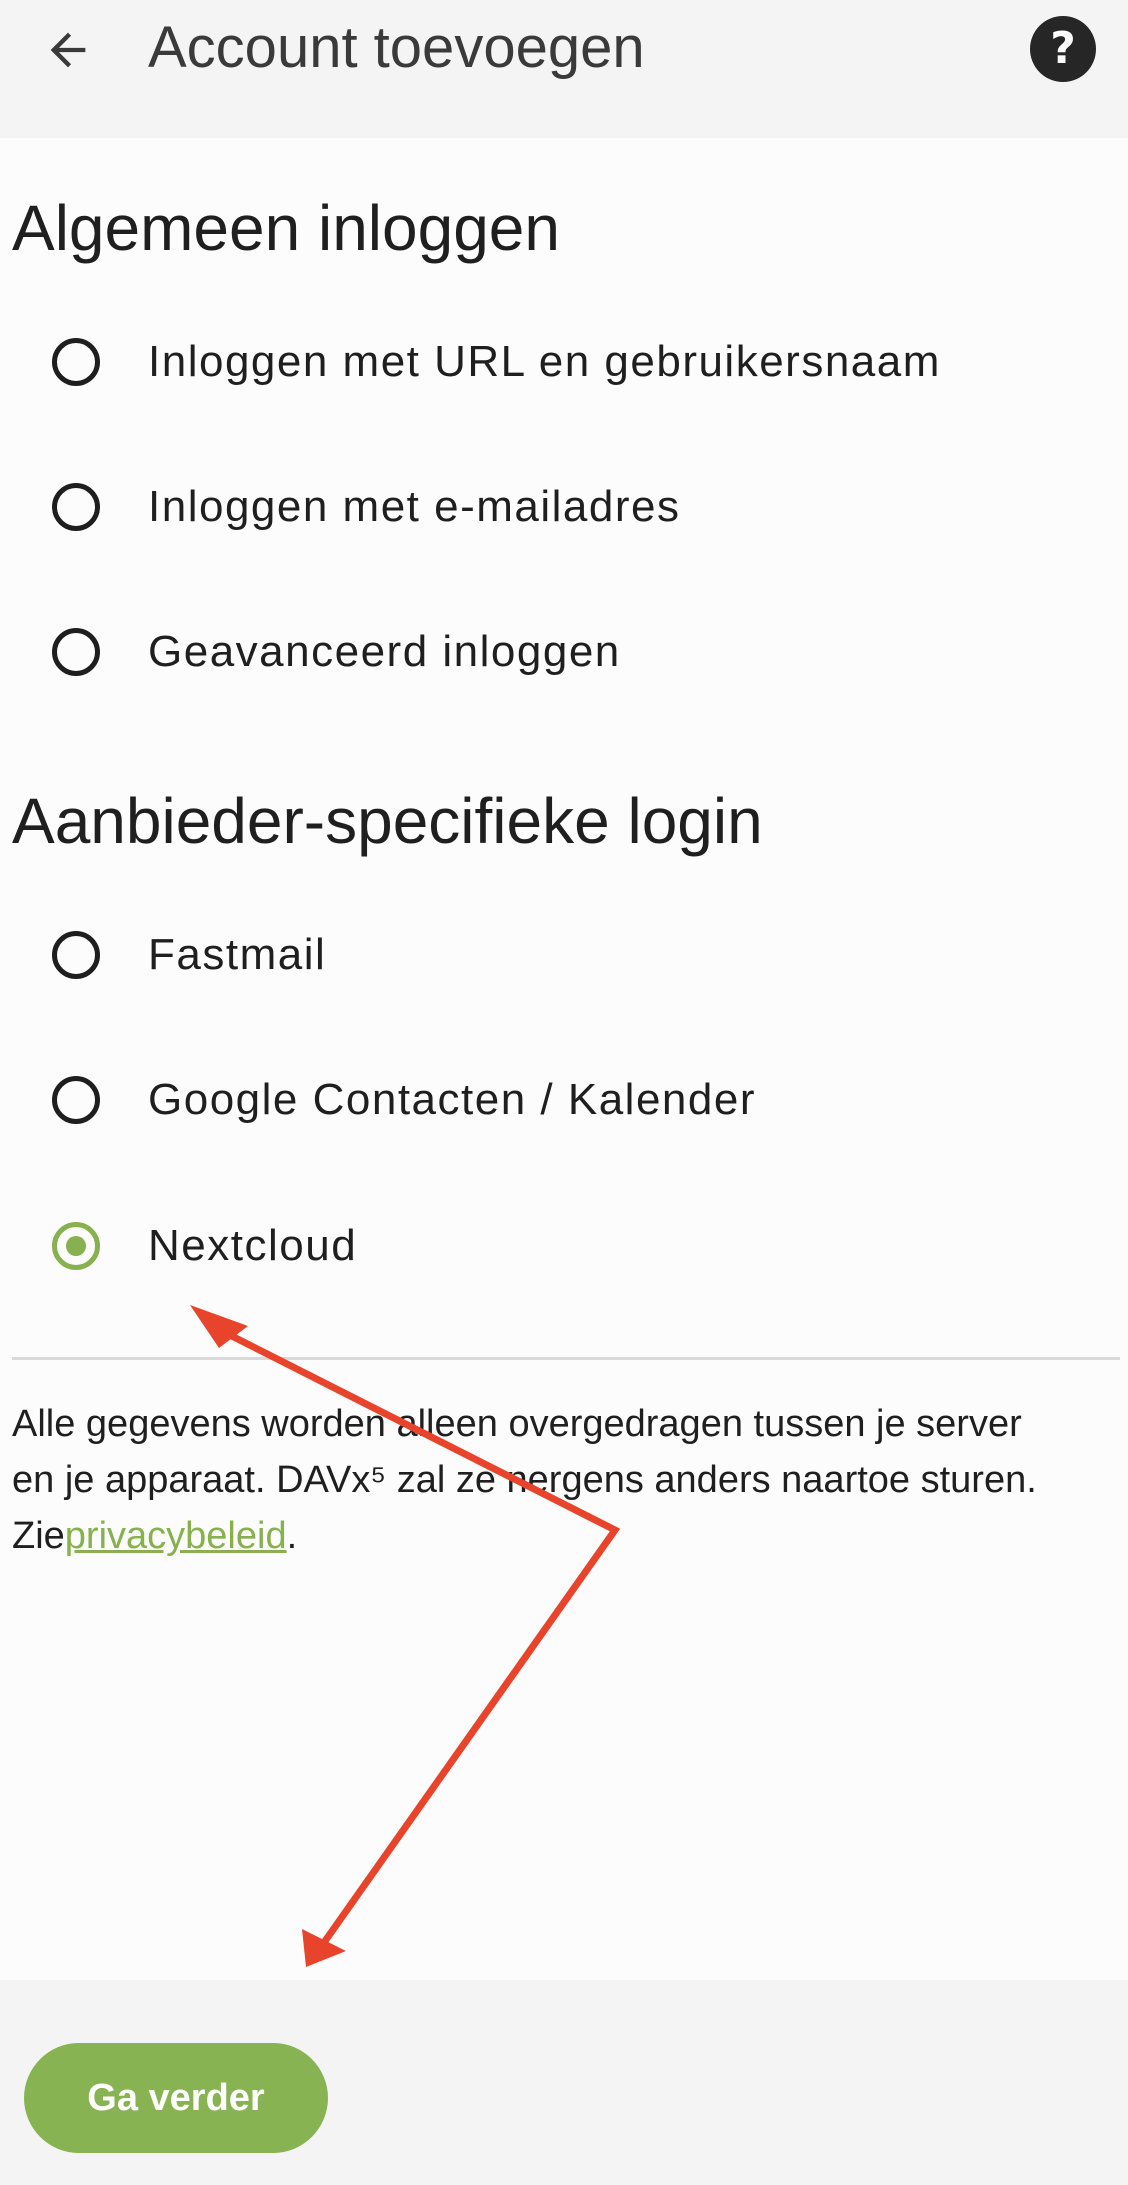 The height and width of the screenshot is (2185, 1128). What do you see at coordinates (324, 1948) in the screenshot?
I see `annotation-arrowhead-continue` at bounding box center [324, 1948].